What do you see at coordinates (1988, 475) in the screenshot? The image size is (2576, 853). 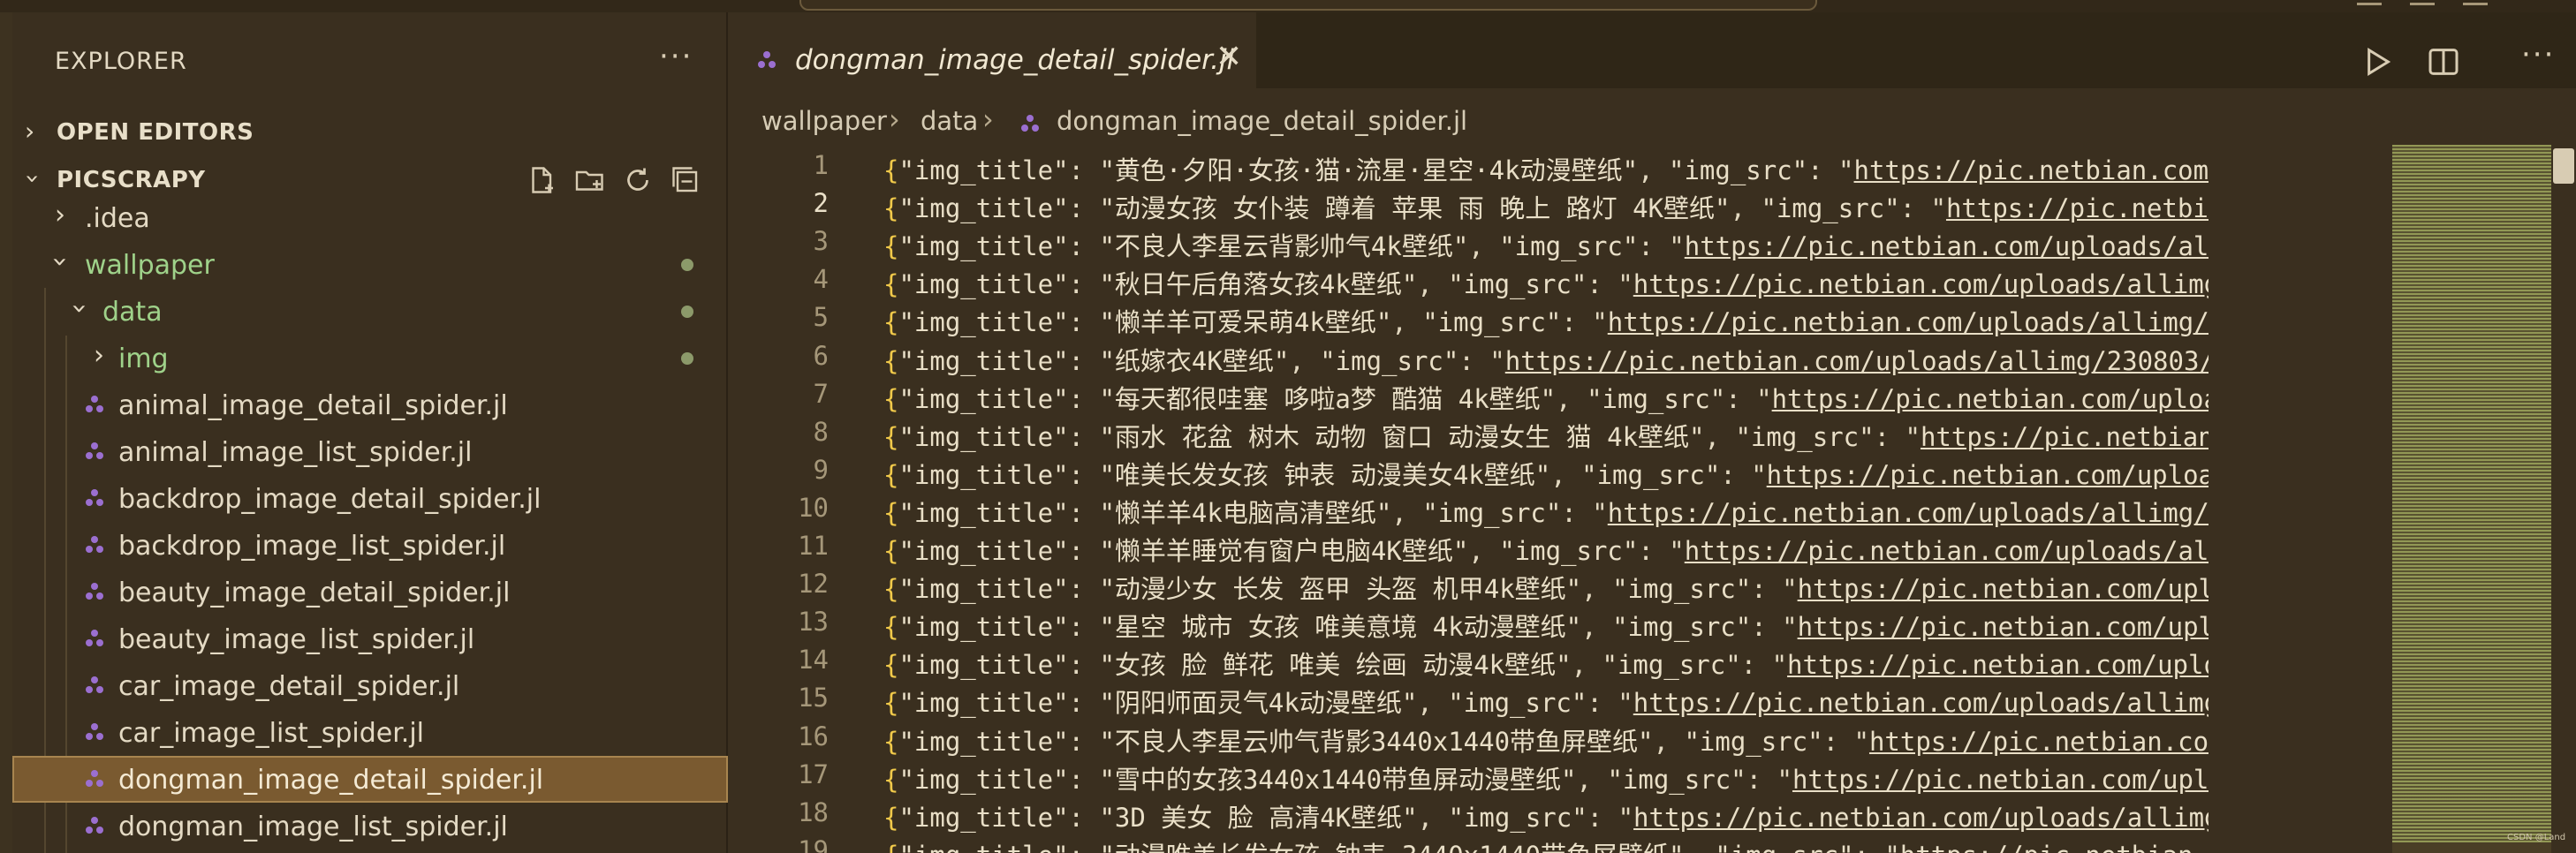 I see `url-link: https://pic.netbian.com/uploads/allimg/2` at bounding box center [1988, 475].